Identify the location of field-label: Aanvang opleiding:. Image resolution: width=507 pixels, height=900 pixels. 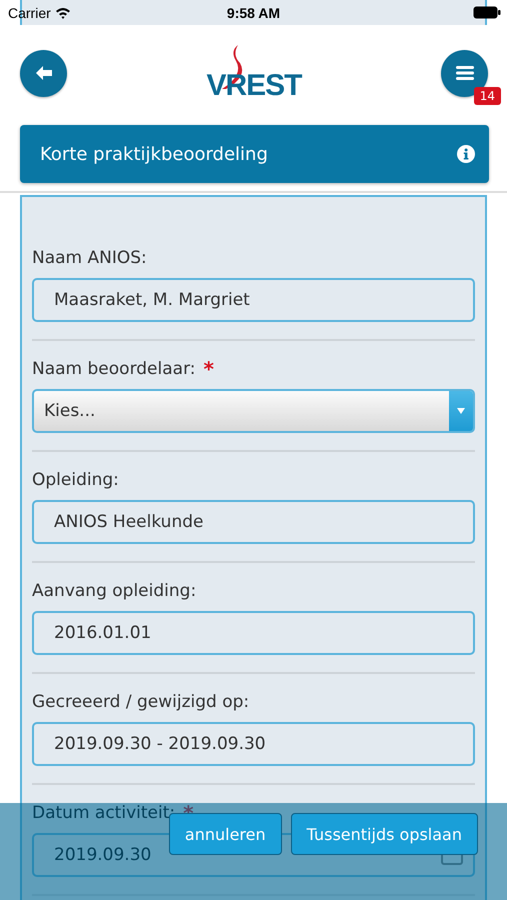
(114, 591).